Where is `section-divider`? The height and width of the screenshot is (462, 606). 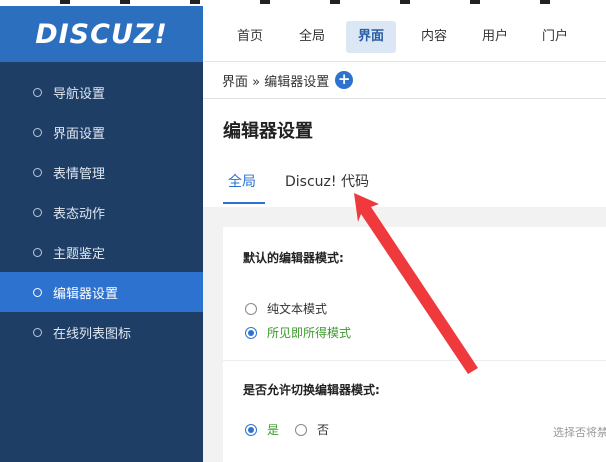 section-divider is located at coordinates (414, 360).